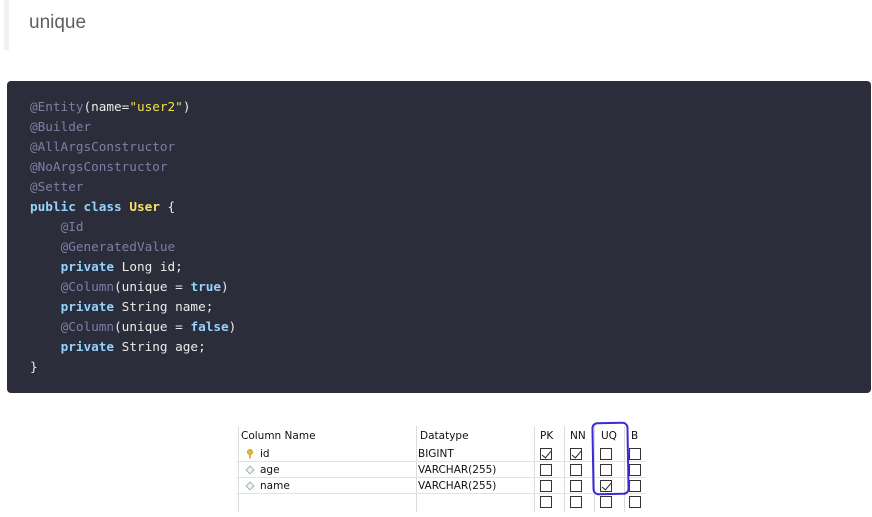  Describe the element at coordinates (164, 306) in the screenshot. I see `code-token: String name;` at that location.